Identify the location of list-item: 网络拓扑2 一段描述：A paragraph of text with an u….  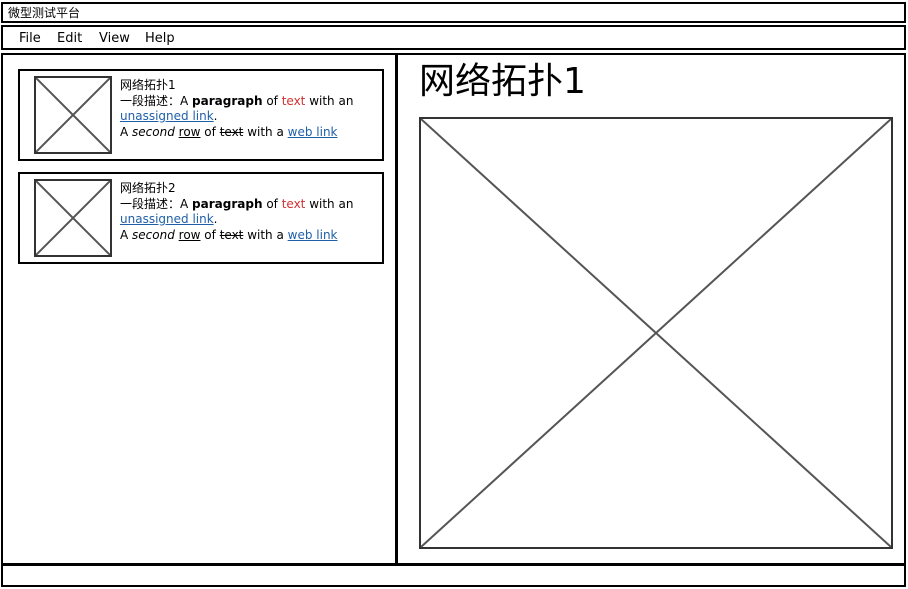
(201, 218).